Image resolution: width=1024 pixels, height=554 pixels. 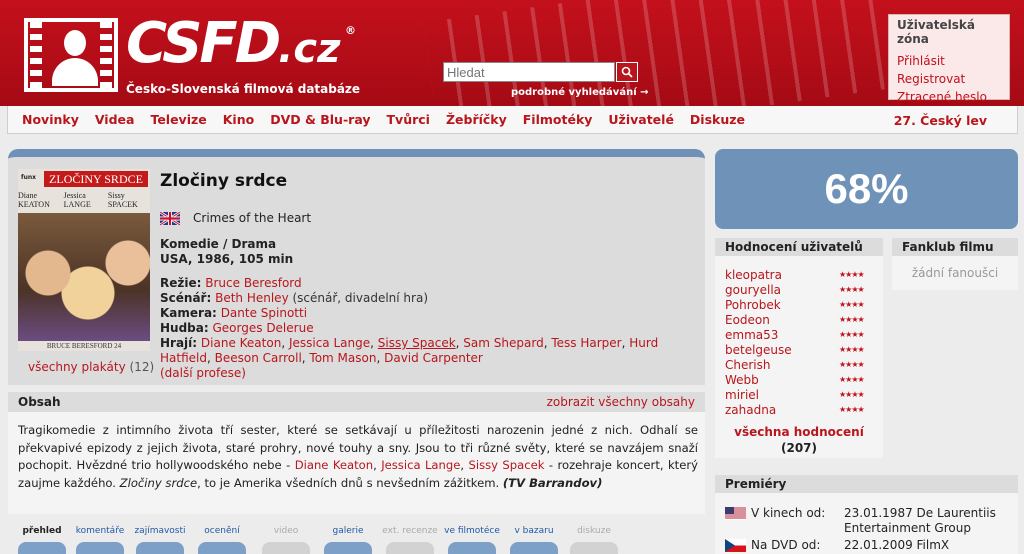 What do you see at coordinates (717, 119) in the screenshot?
I see `nav-item-diskuze: Diskuze` at bounding box center [717, 119].